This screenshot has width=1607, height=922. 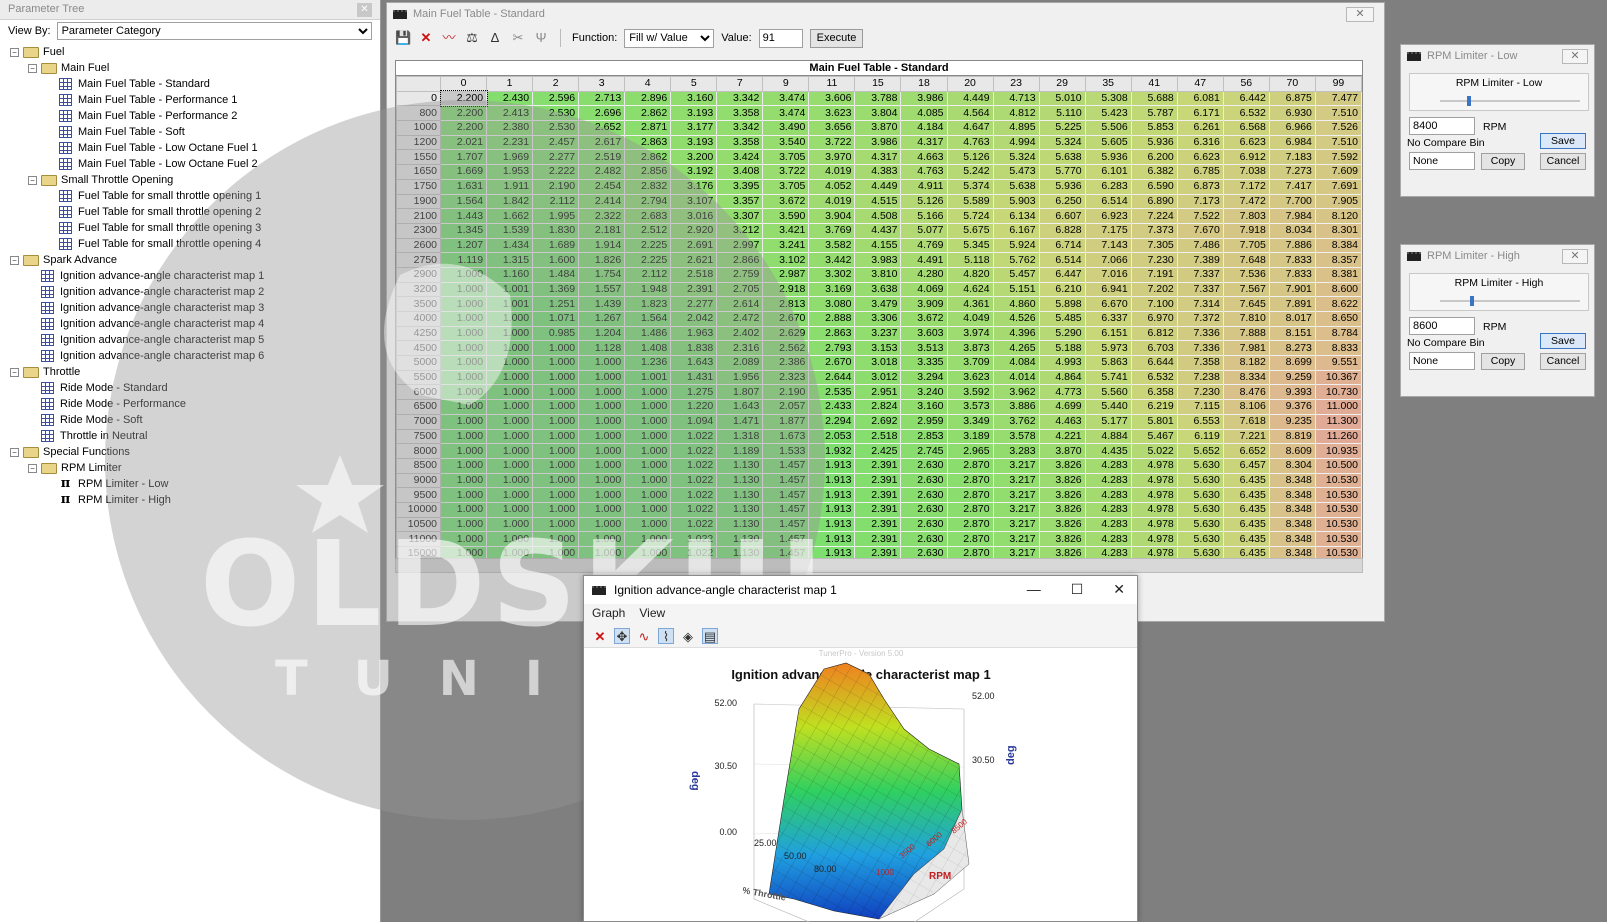 I want to click on table-cell: 2.225, so click(x=648, y=246).